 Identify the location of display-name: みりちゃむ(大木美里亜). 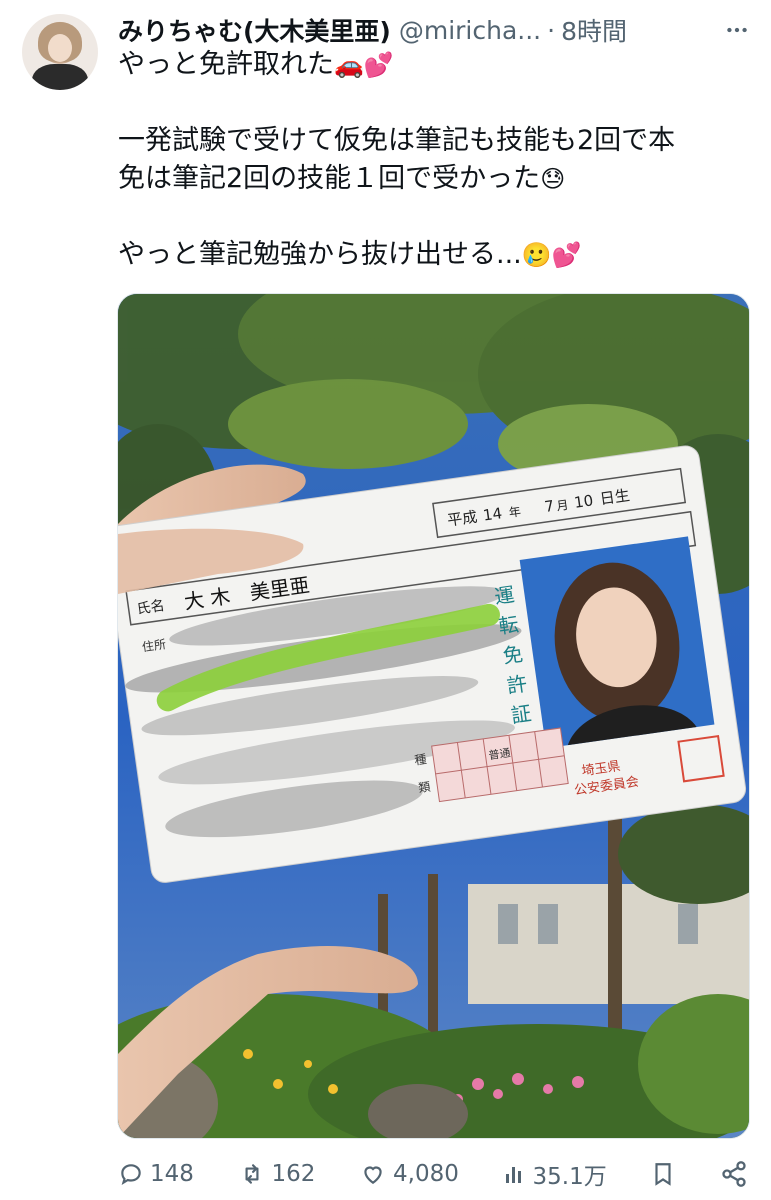
(254, 30).